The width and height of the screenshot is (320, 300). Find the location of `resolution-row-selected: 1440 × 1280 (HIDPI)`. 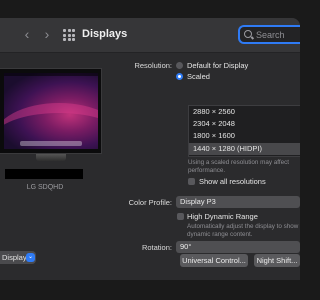

resolution-row-selected: 1440 × 1280 (HIDPI) is located at coordinates (244, 149).